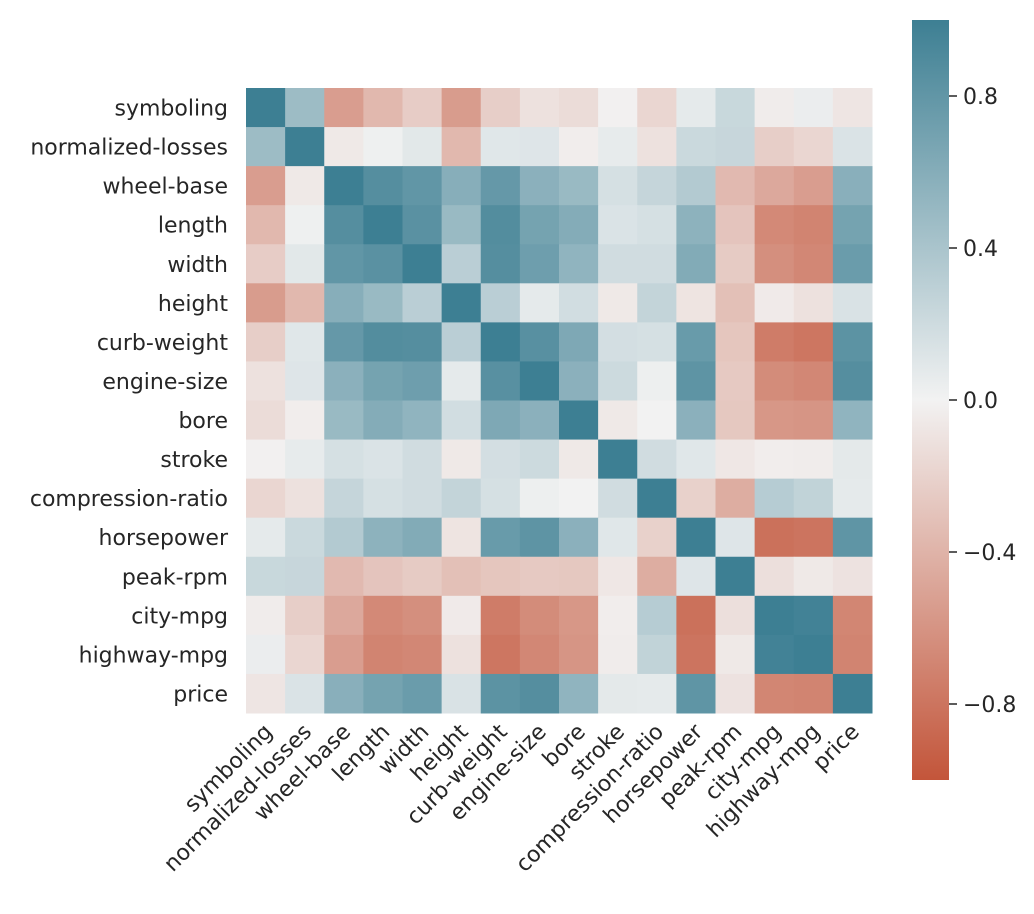  Describe the element at coordinates (193, 226) in the screenshot. I see `y-tick-label: length` at that location.